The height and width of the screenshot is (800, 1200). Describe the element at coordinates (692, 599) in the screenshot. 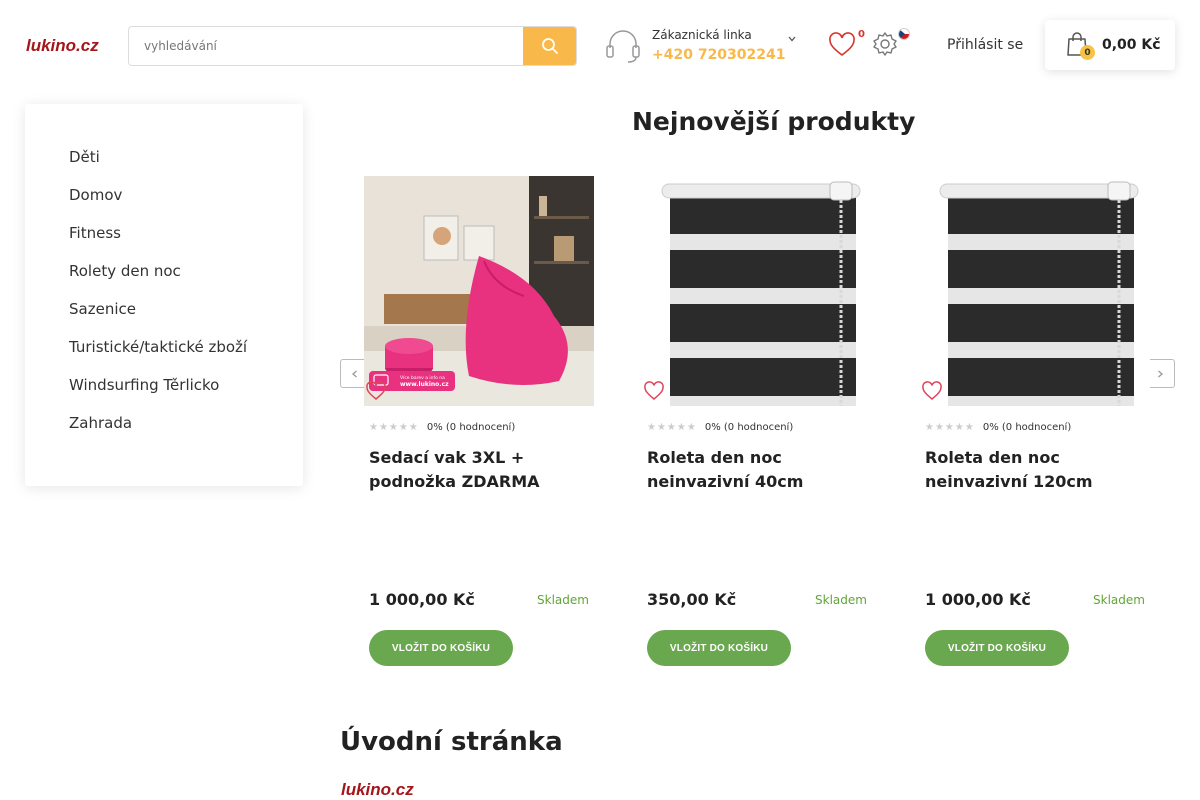

I see `product-price: 350,00 Kč` at that location.